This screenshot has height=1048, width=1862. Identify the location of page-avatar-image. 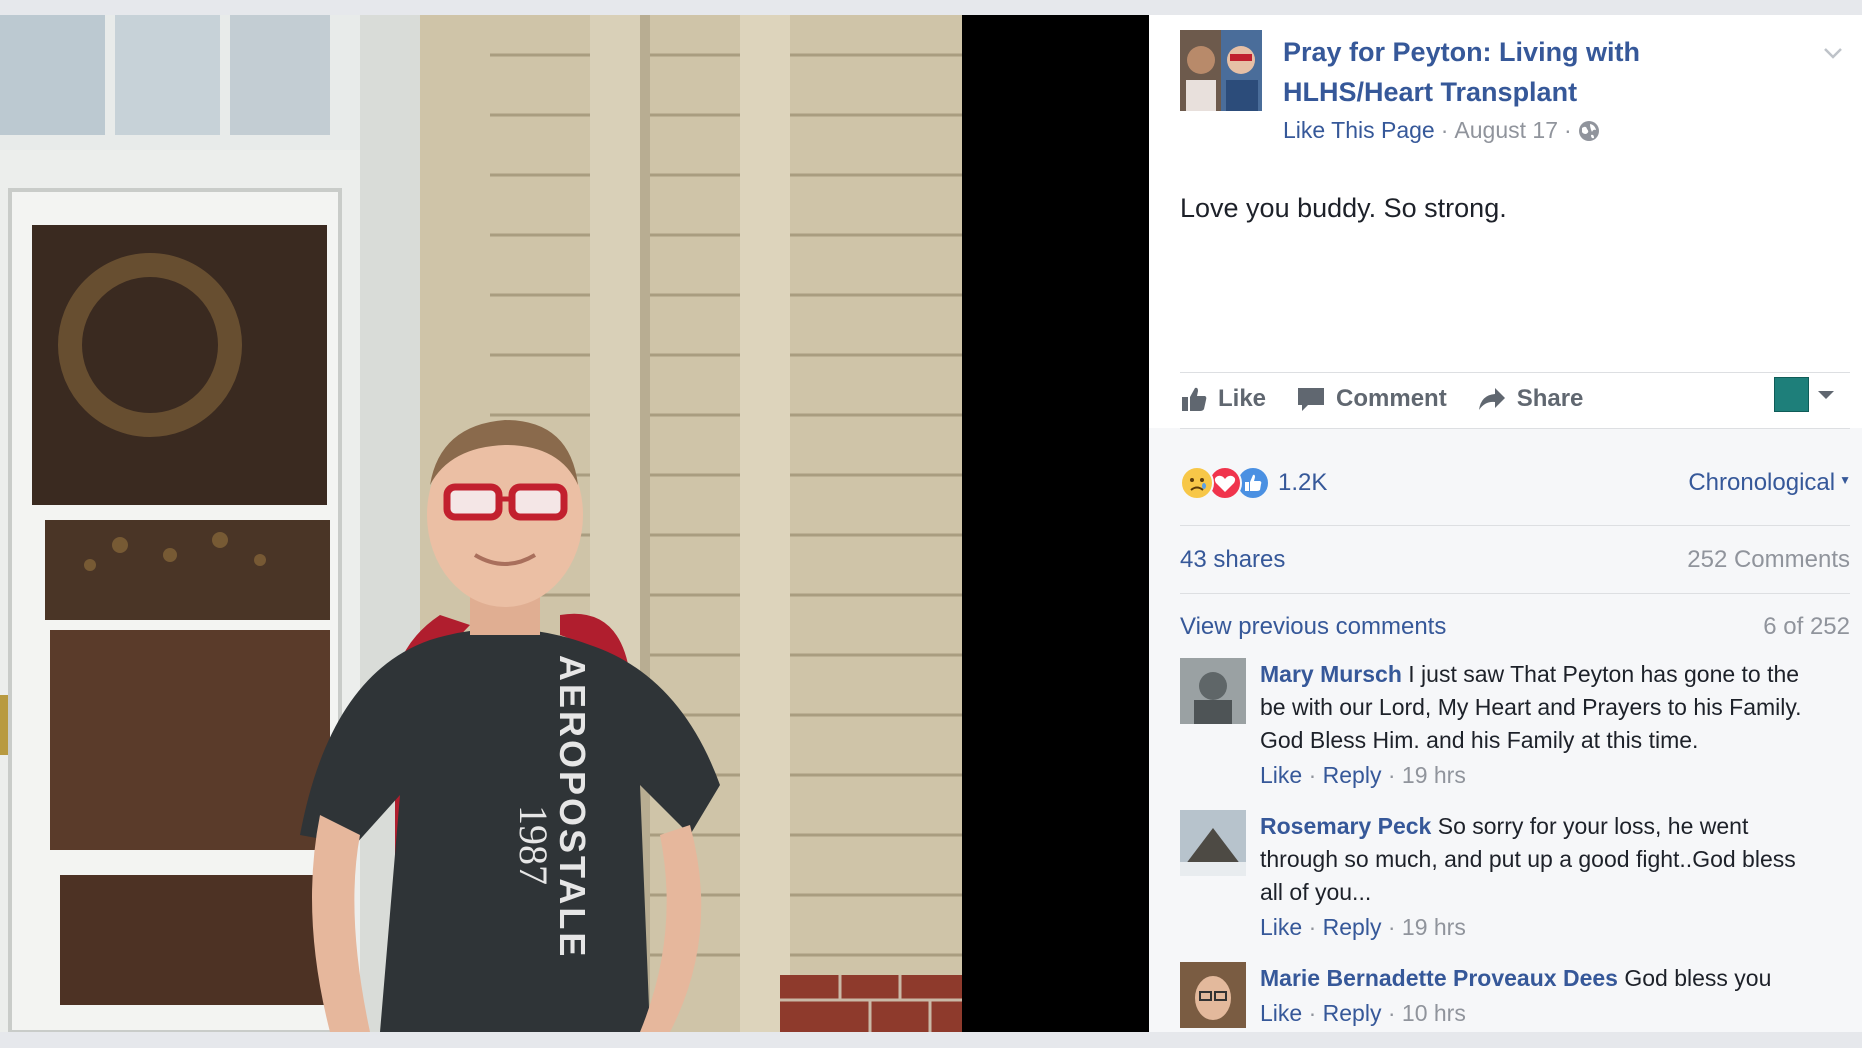
(1221, 70).